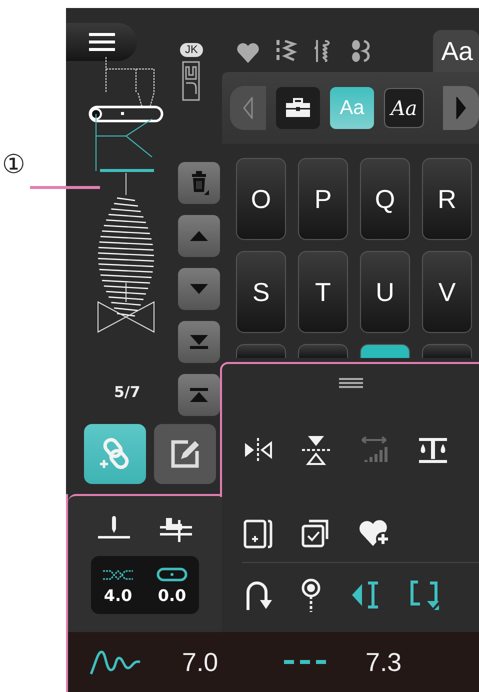  Describe the element at coordinates (172, 575) in the screenshot. I see `slot-icon` at that location.